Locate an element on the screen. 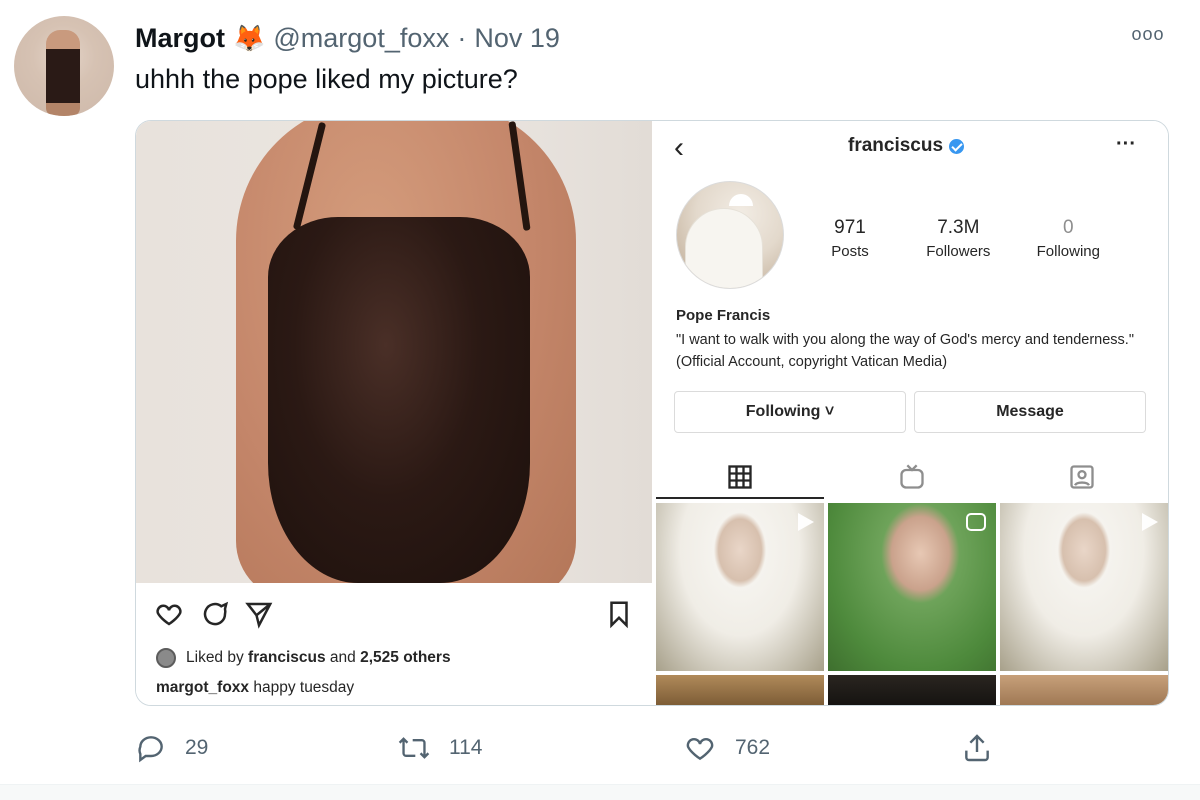  active-tab-indicator is located at coordinates (740, 498).